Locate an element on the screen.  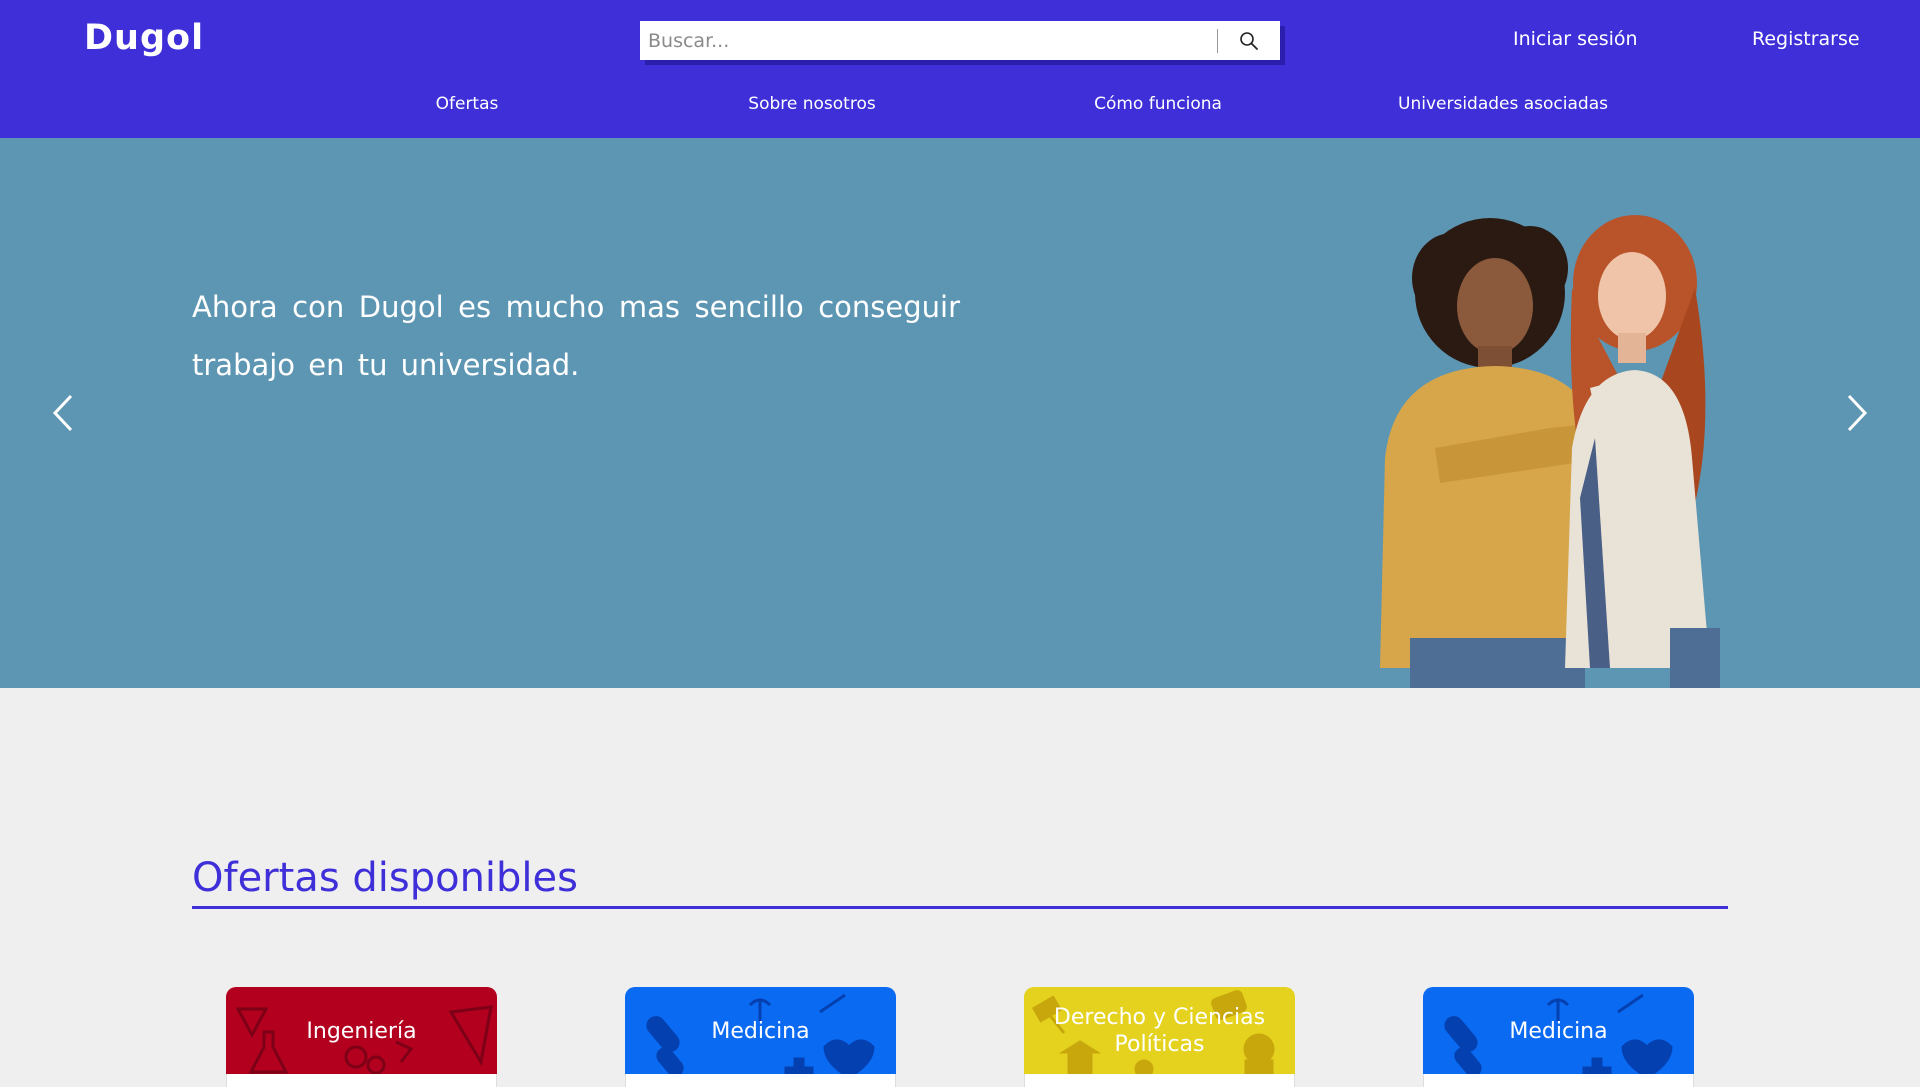
nav-item-ofertas: Ofertas is located at coordinates (467, 104).